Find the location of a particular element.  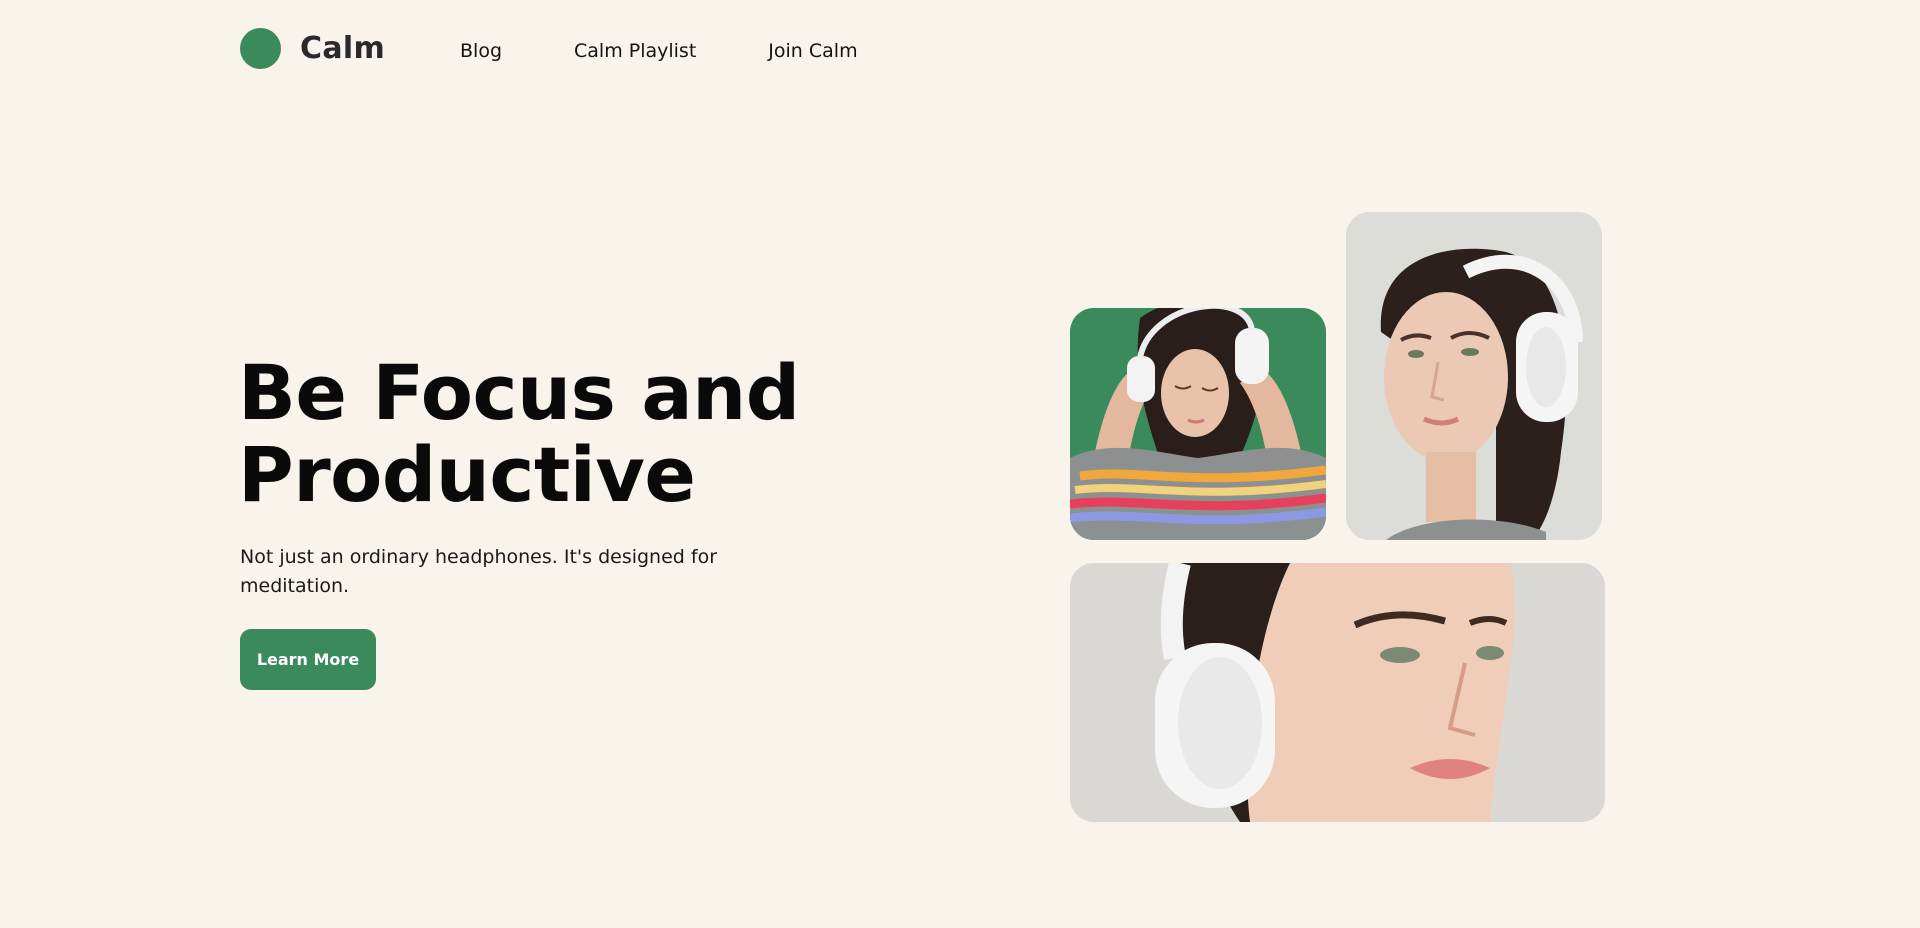

hero-title: Be Focus and Productive is located at coordinates (538, 434).